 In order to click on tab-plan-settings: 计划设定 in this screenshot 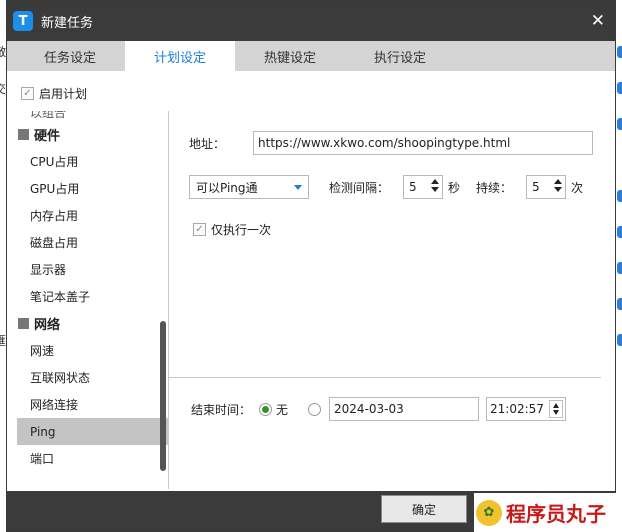, I will do `click(180, 56)`.